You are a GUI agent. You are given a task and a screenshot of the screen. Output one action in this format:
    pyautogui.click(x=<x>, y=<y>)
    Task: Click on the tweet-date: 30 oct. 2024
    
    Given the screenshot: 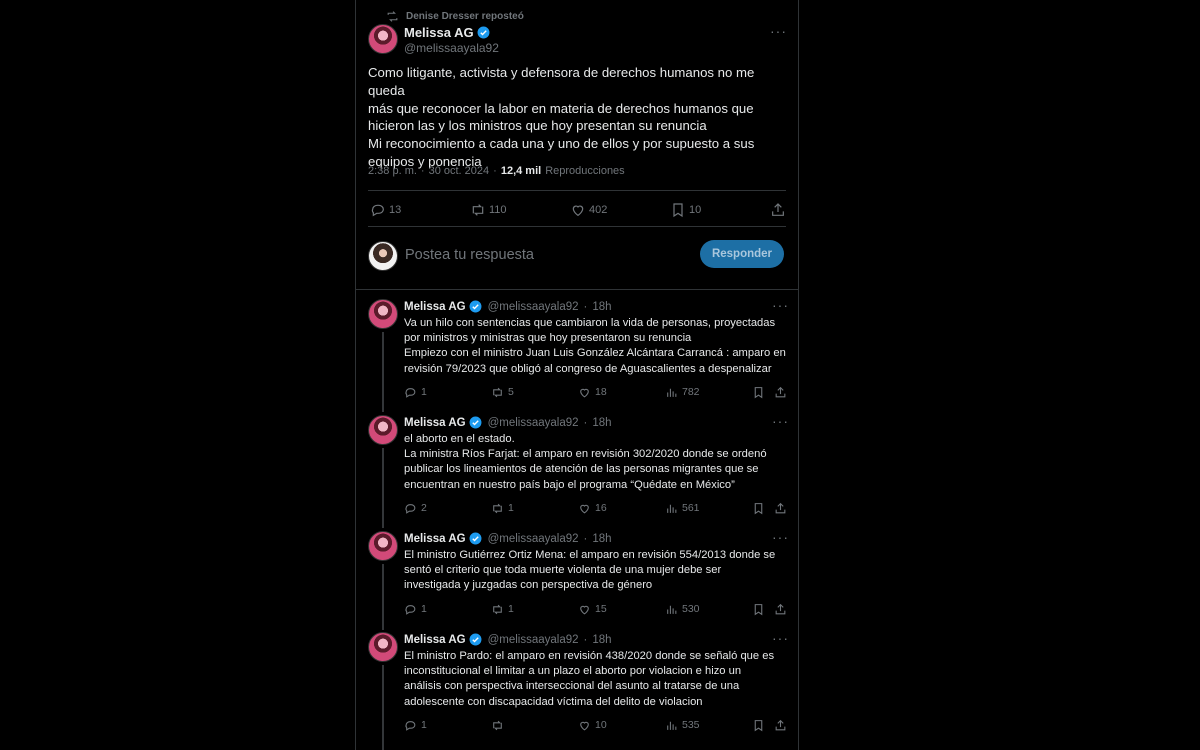 What is the action you would take?
    pyautogui.click(x=459, y=171)
    